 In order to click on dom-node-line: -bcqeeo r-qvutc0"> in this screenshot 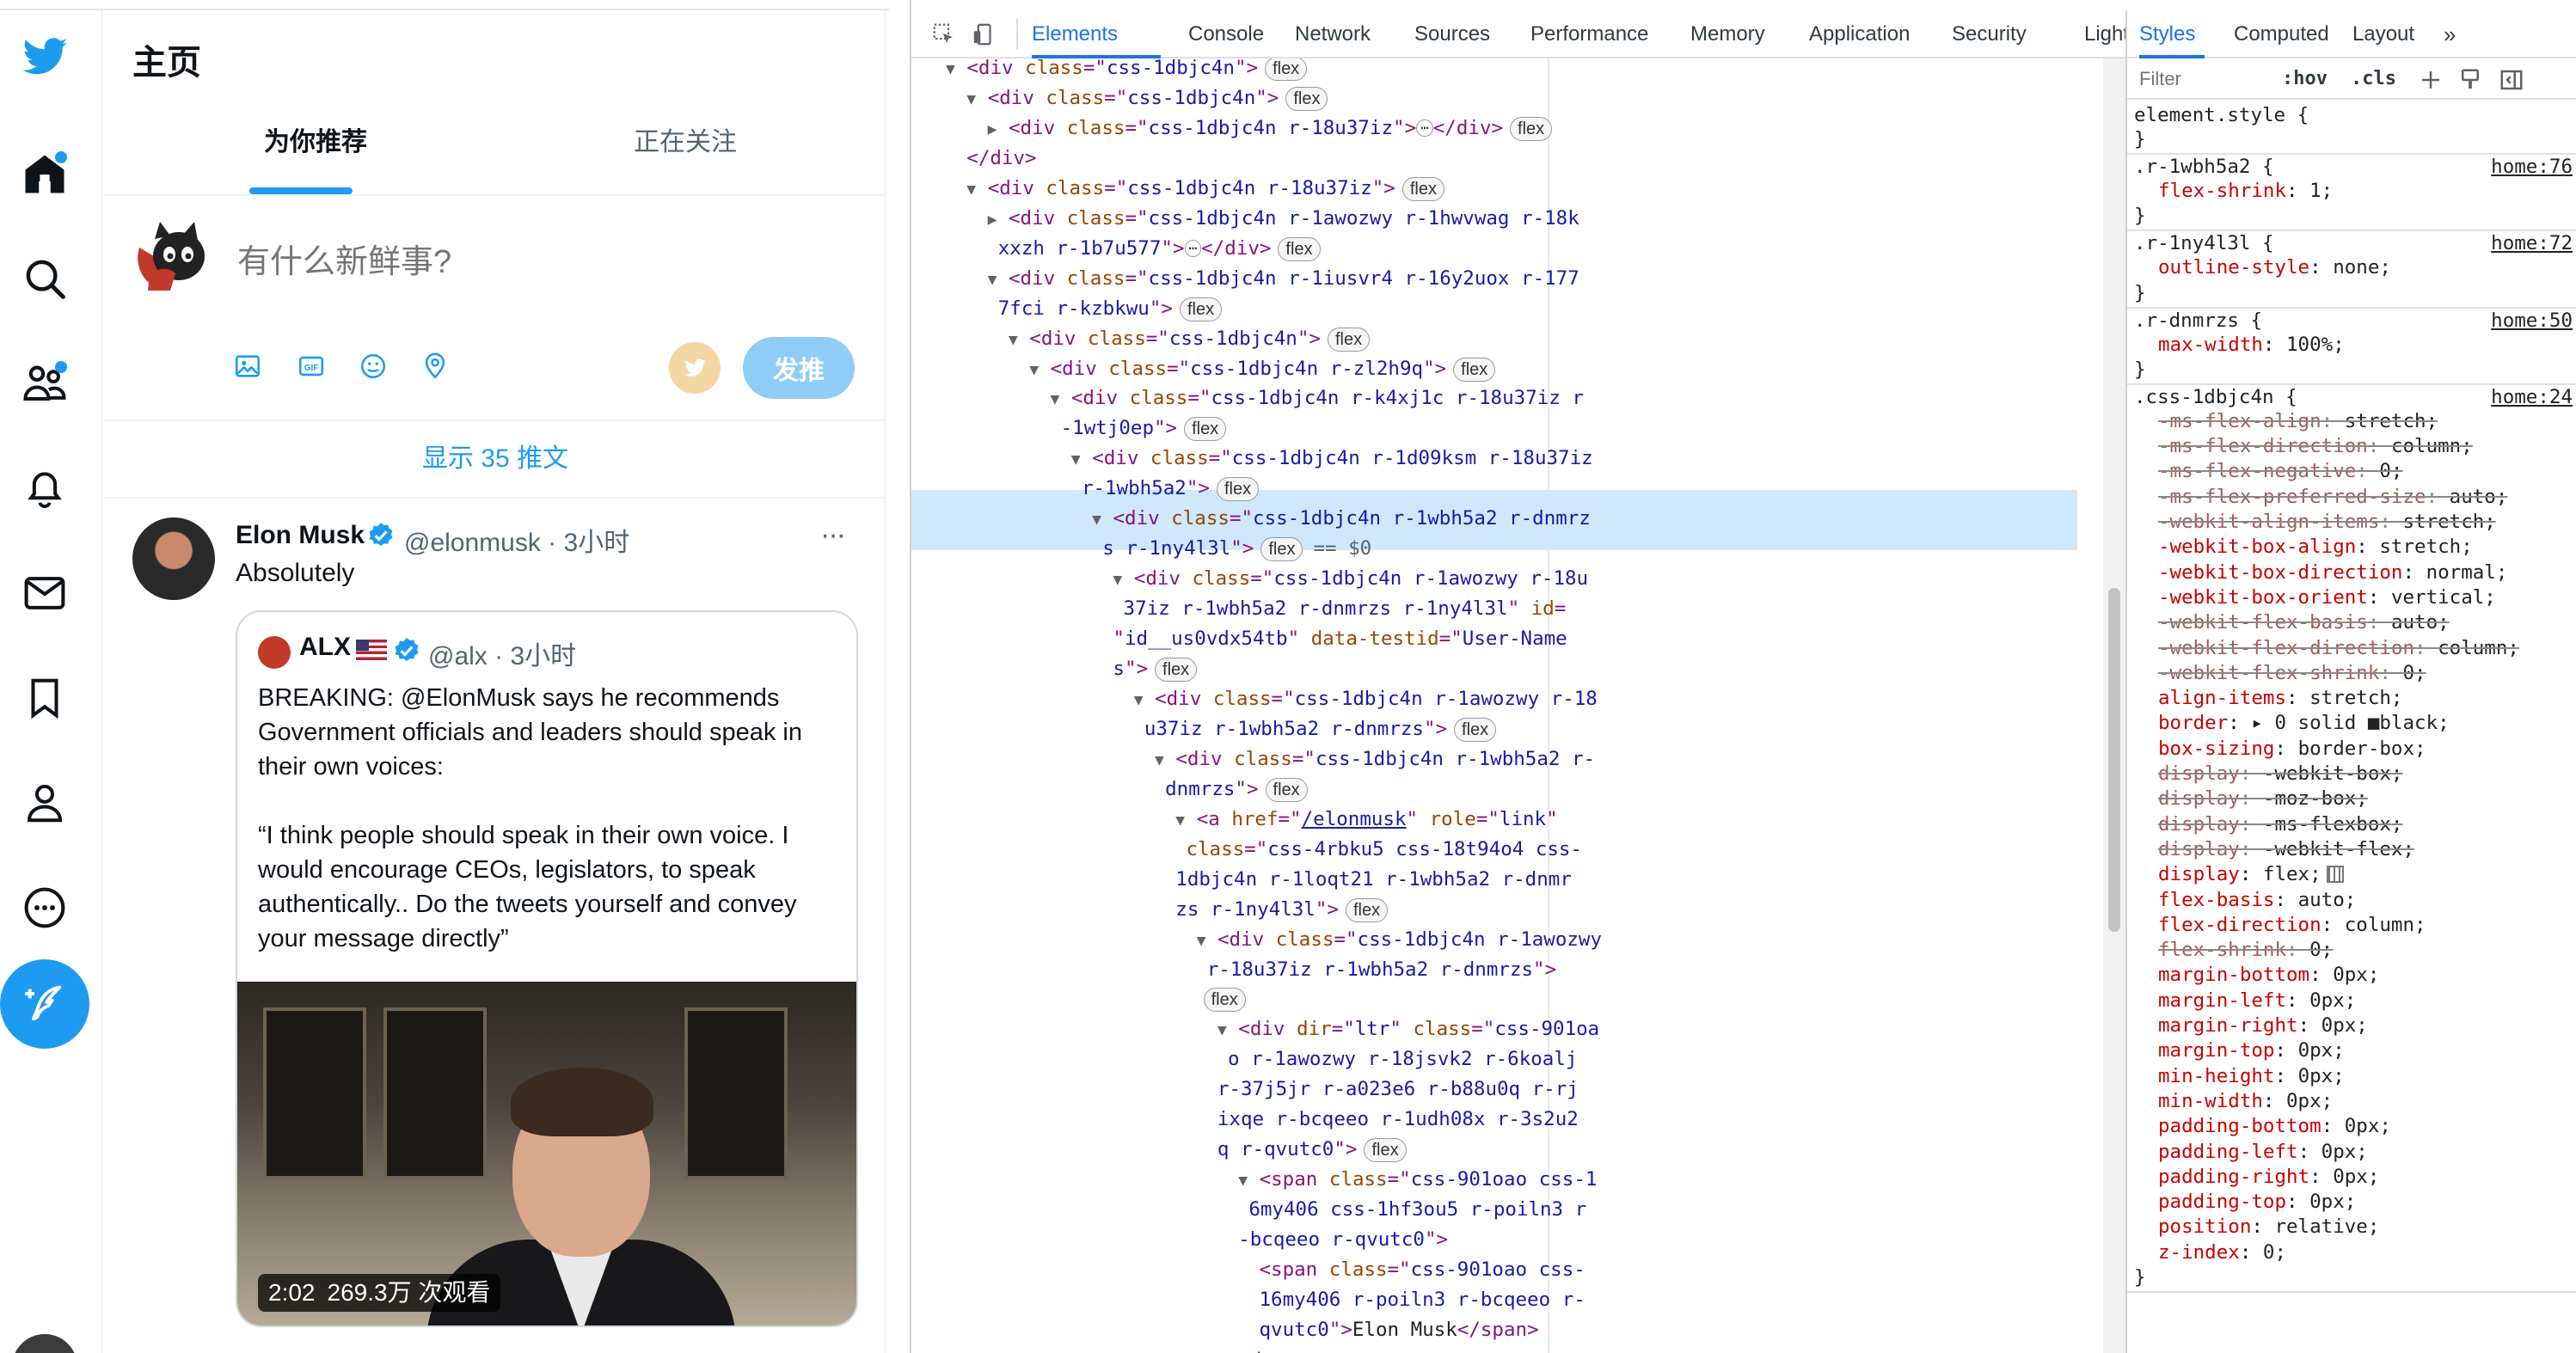, I will do `click(1343, 1239)`.